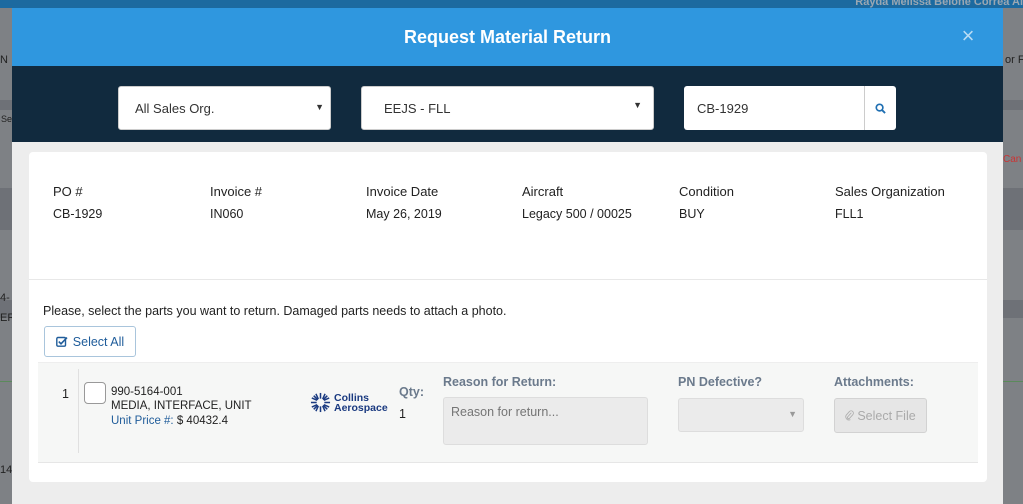 Image resolution: width=1023 pixels, height=504 pixels. Describe the element at coordinates (78, 411) in the screenshot. I see `row-divider` at that location.